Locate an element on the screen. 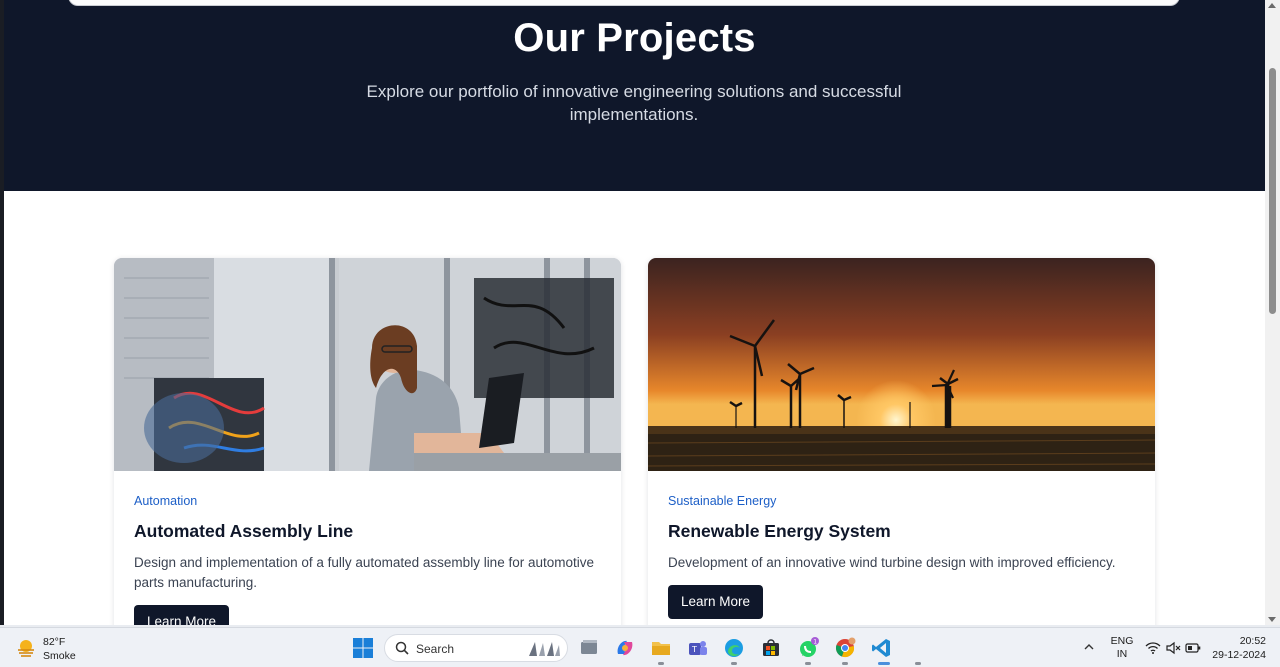 Image resolution: width=1280 pixels, height=667 pixels. address-bar-edge is located at coordinates (624, 3).